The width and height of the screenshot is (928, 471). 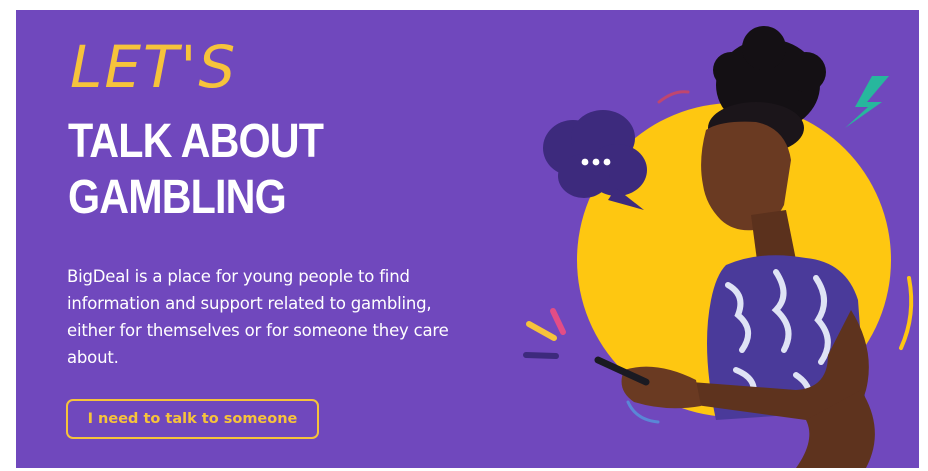 What do you see at coordinates (906, 313) in the screenshot?
I see `confetti-arc-right` at bounding box center [906, 313].